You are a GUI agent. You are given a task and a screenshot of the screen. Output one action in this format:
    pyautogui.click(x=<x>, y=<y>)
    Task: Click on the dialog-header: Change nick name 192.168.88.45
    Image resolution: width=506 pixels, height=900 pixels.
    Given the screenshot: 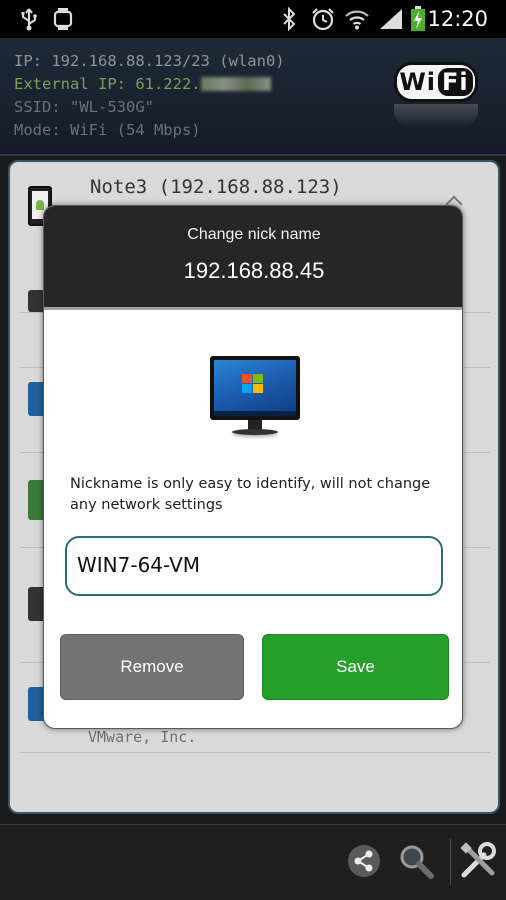 What is the action you would take?
    pyautogui.click(x=253, y=258)
    